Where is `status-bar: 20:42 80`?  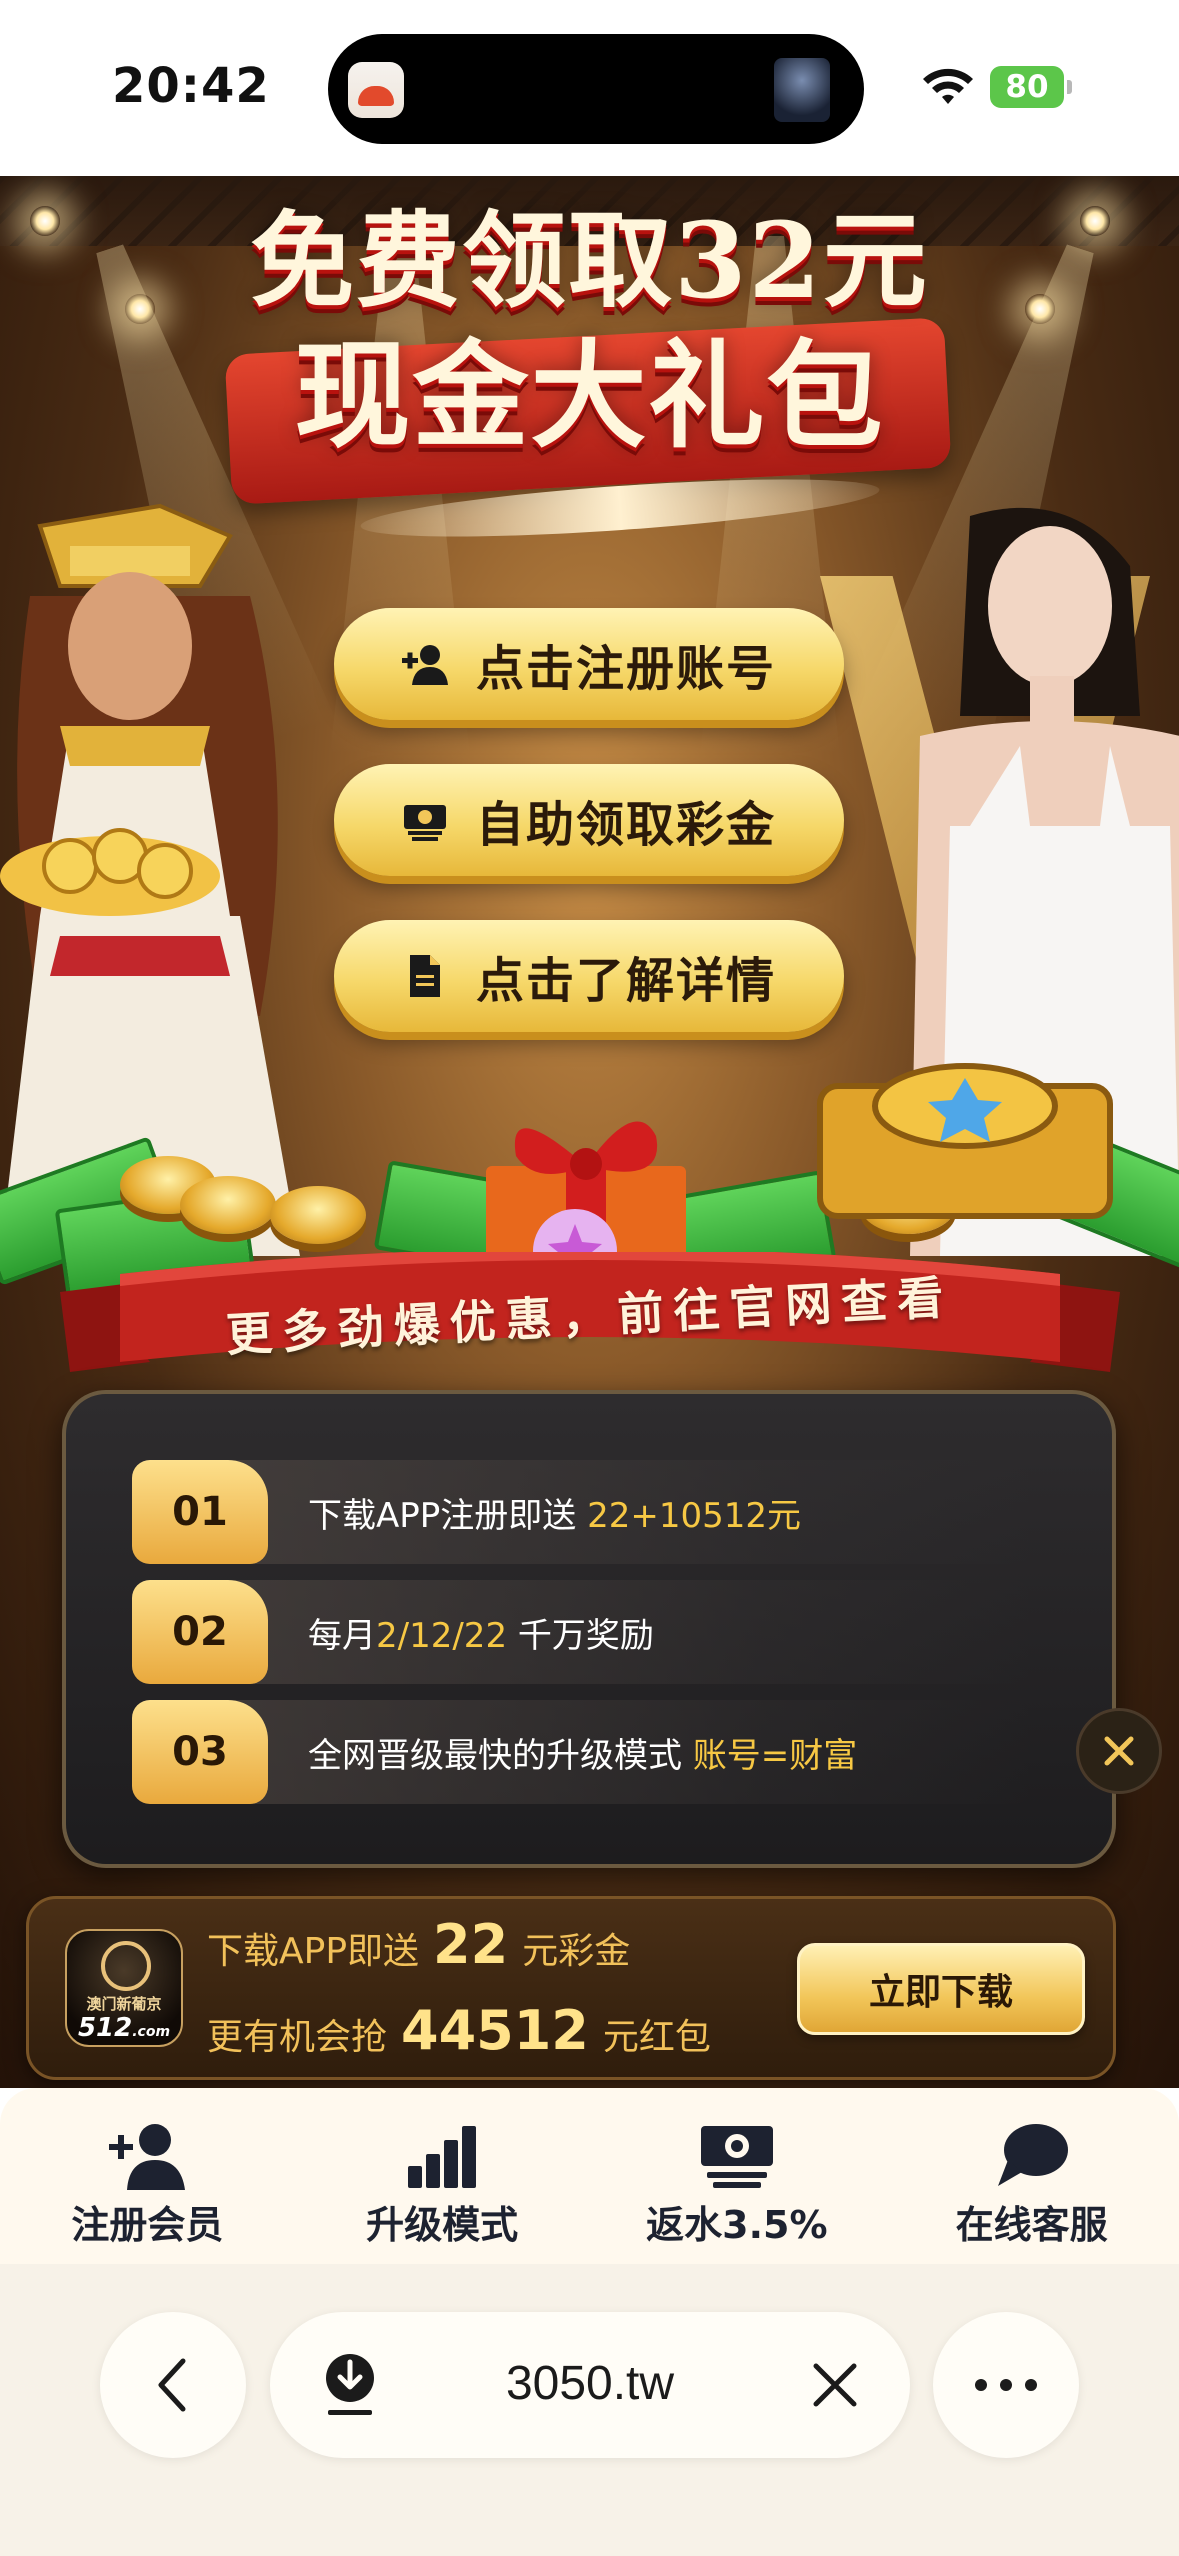 status-bar: 20:42 80 is located at coordinates (589, 88).